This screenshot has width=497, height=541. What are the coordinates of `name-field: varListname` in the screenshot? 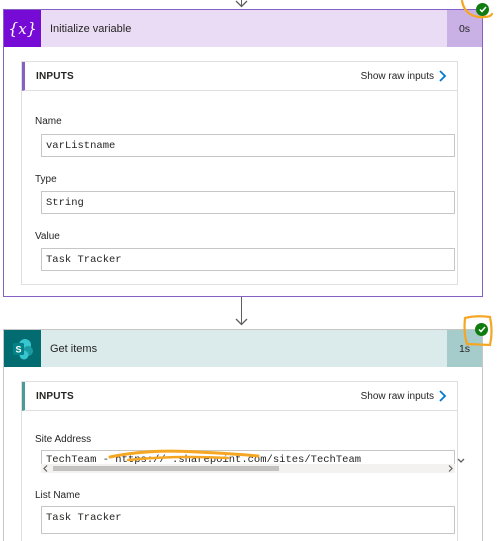 It's located at (248, 145).